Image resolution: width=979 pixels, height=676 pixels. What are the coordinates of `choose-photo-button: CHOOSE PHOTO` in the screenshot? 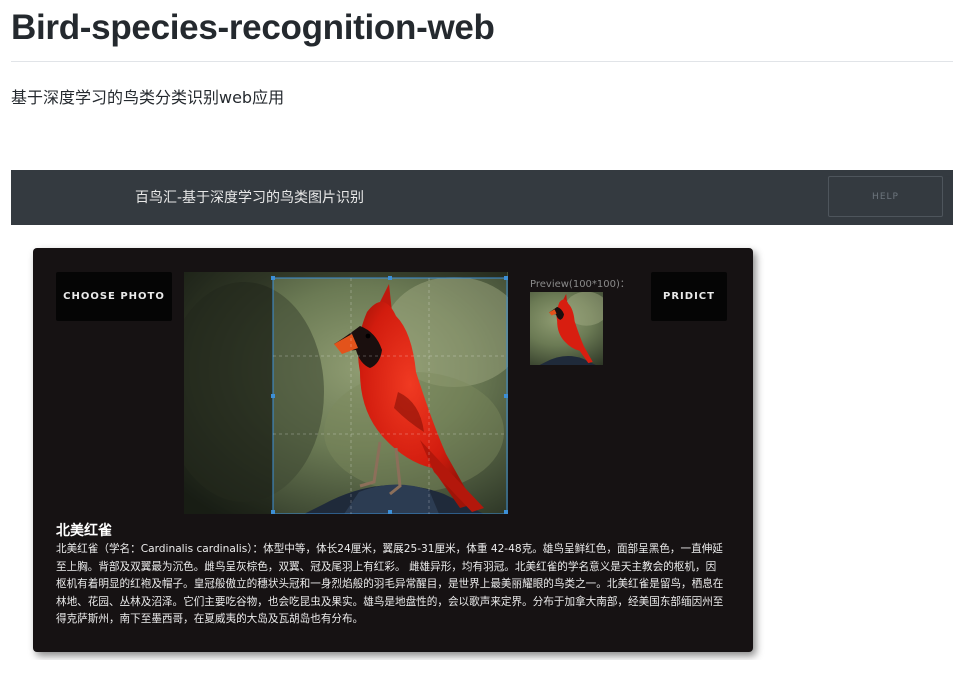 It's located at (114, 296).